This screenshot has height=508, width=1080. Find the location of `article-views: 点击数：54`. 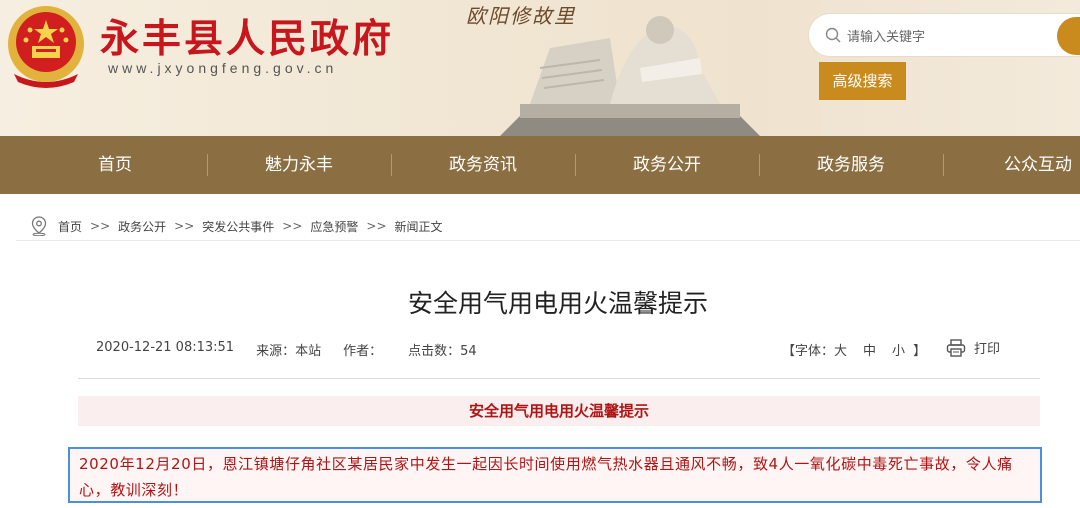

article-views: 点击数：54 is located at coordinates (442, 351).